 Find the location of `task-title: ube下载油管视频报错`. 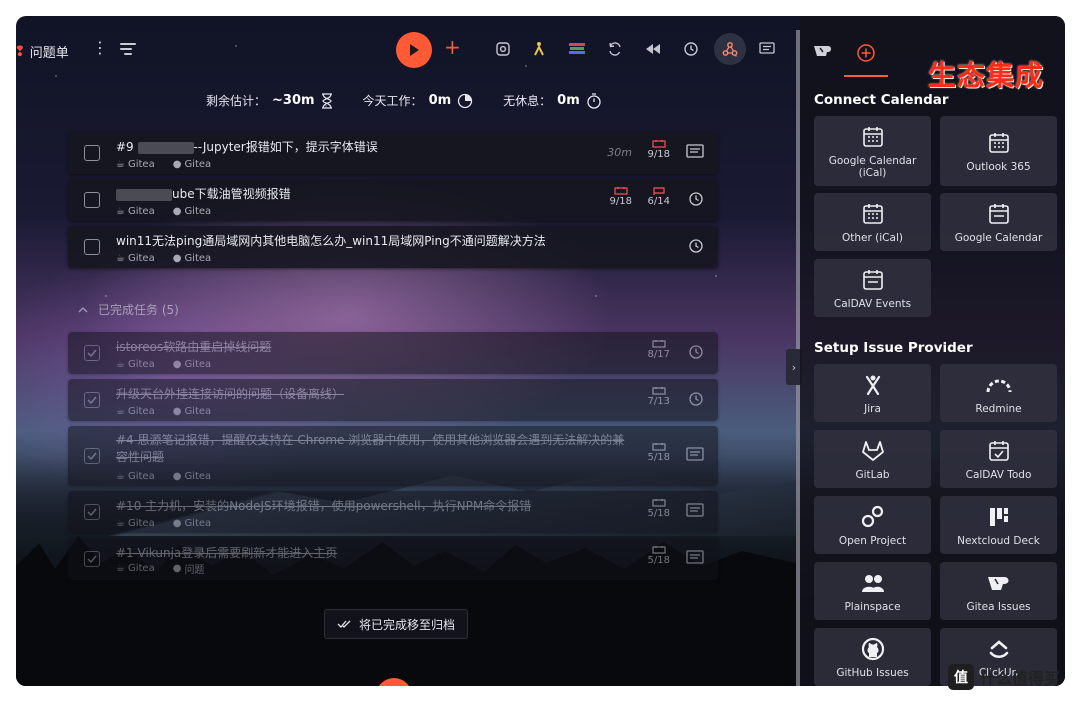

task-title: ube下载油管视频报错 is located at coordinates (203, 193).